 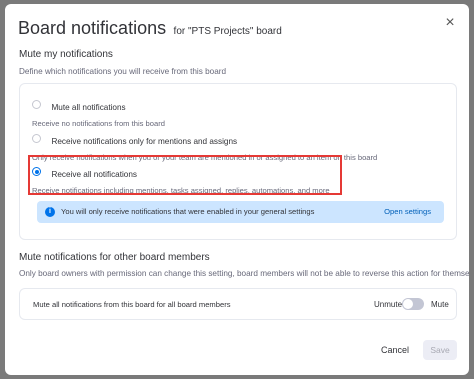 What do you see at coordinates (450, 23) in the screenshot?
I see `close-icon: ×` at bounding box center [450, 23].